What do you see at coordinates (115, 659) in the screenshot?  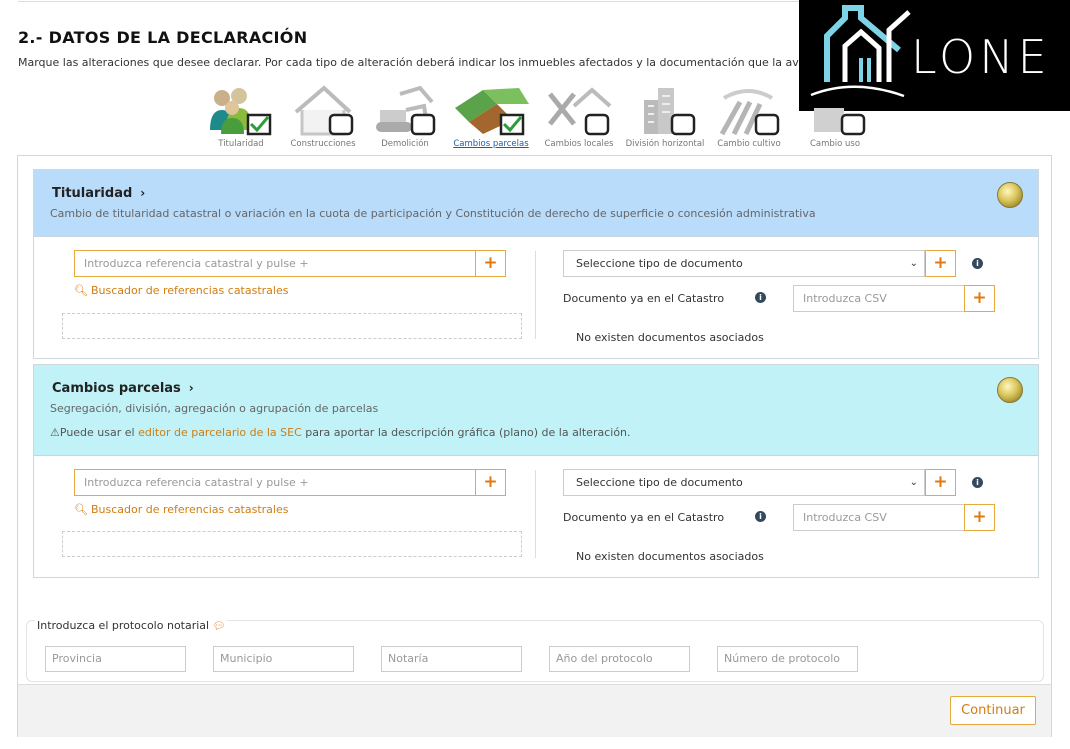 I see `provincia-input: Provincia` at bounding box center [115, 659].